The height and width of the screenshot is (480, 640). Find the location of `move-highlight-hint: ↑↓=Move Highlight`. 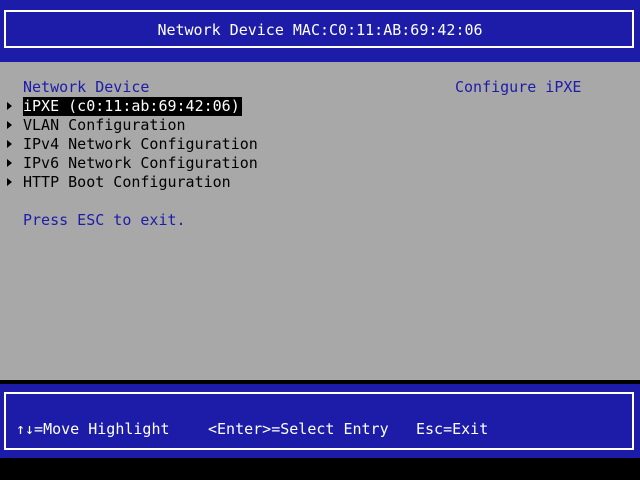

move-highlight-hint: ↑↓=Move Highlight is located at coordinates (93, 429).